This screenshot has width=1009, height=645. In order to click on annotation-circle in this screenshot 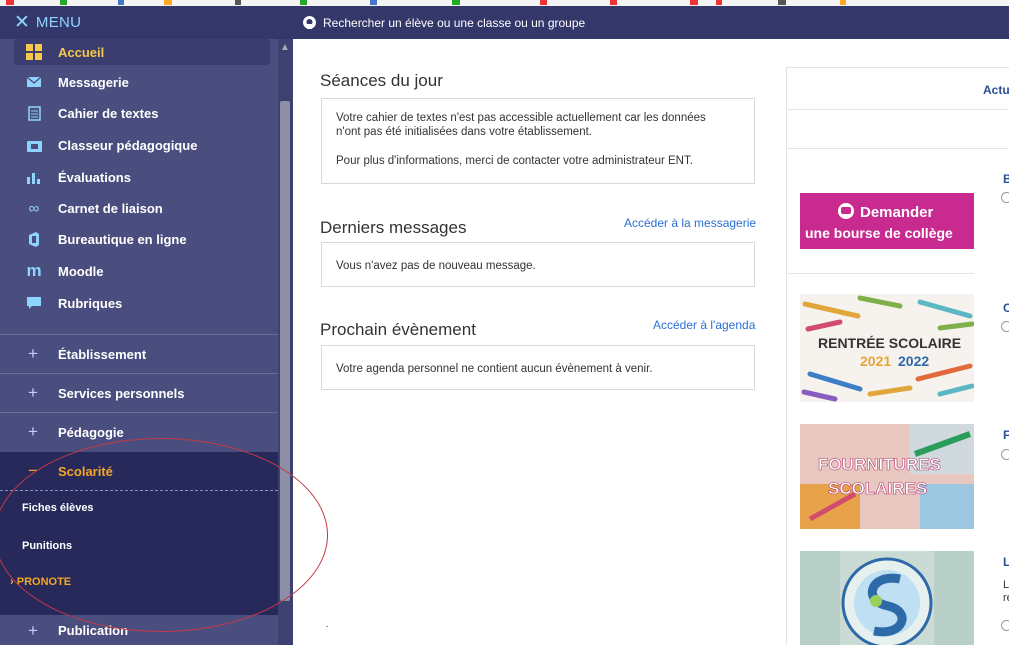, I will do `click(164, 535)`.